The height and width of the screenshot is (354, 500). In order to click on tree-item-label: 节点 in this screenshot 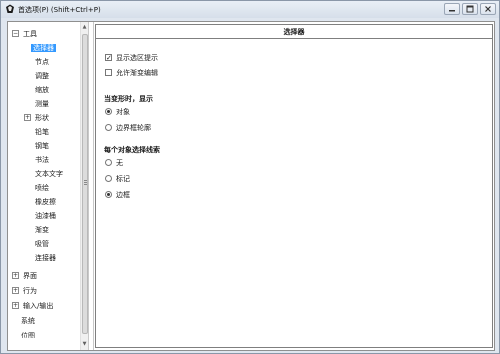, I will do `click(42, 62)`.